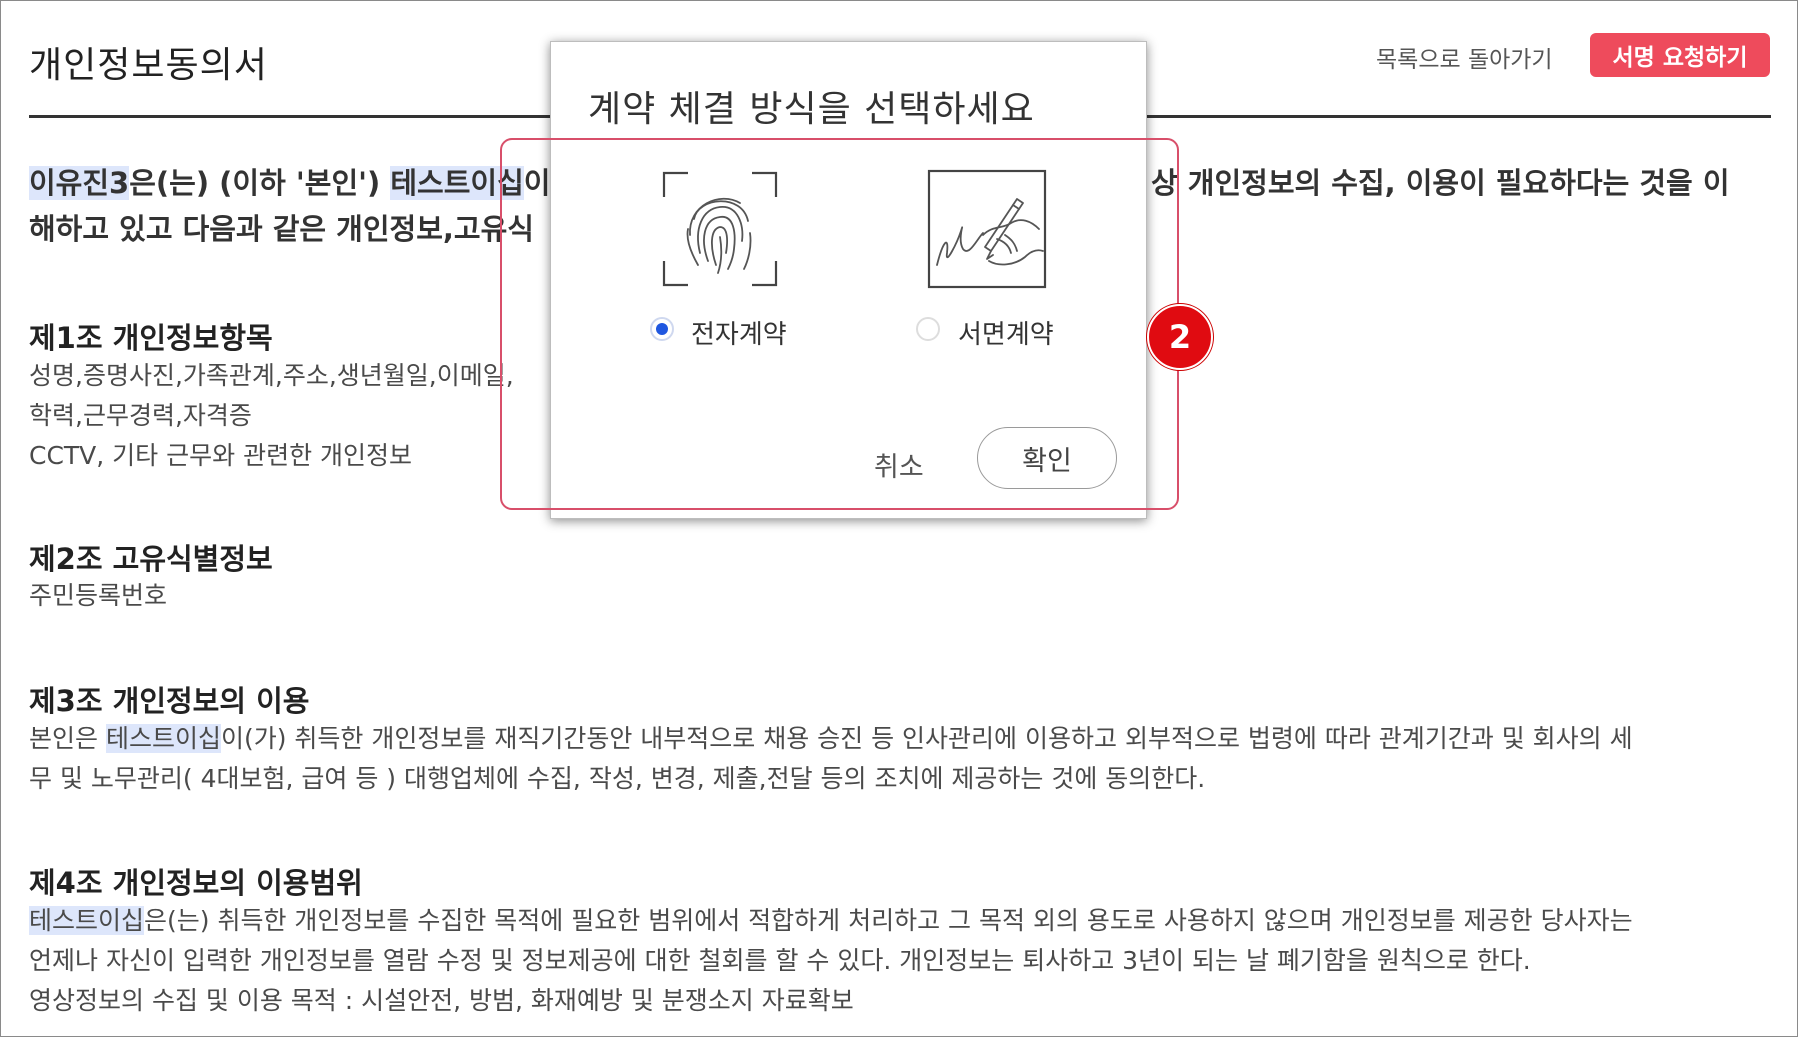 The height and width of the screenshot is (1039, 1800). I want to click on section-2-title: 제2조 고유식별정보, so click(151, 559).